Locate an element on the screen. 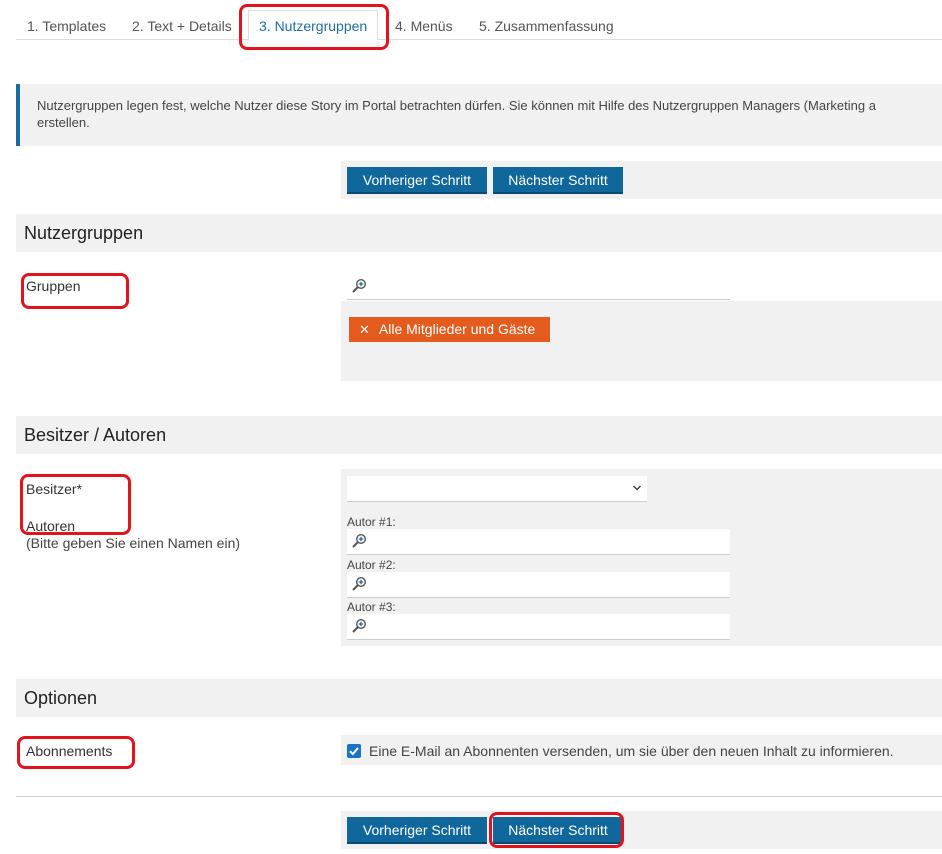 This screenshot has height=854, width=942. group-tag-alle-mitglieder: ✕ Alle Mitglieder und Gäste is located at coordinates (449, 329).